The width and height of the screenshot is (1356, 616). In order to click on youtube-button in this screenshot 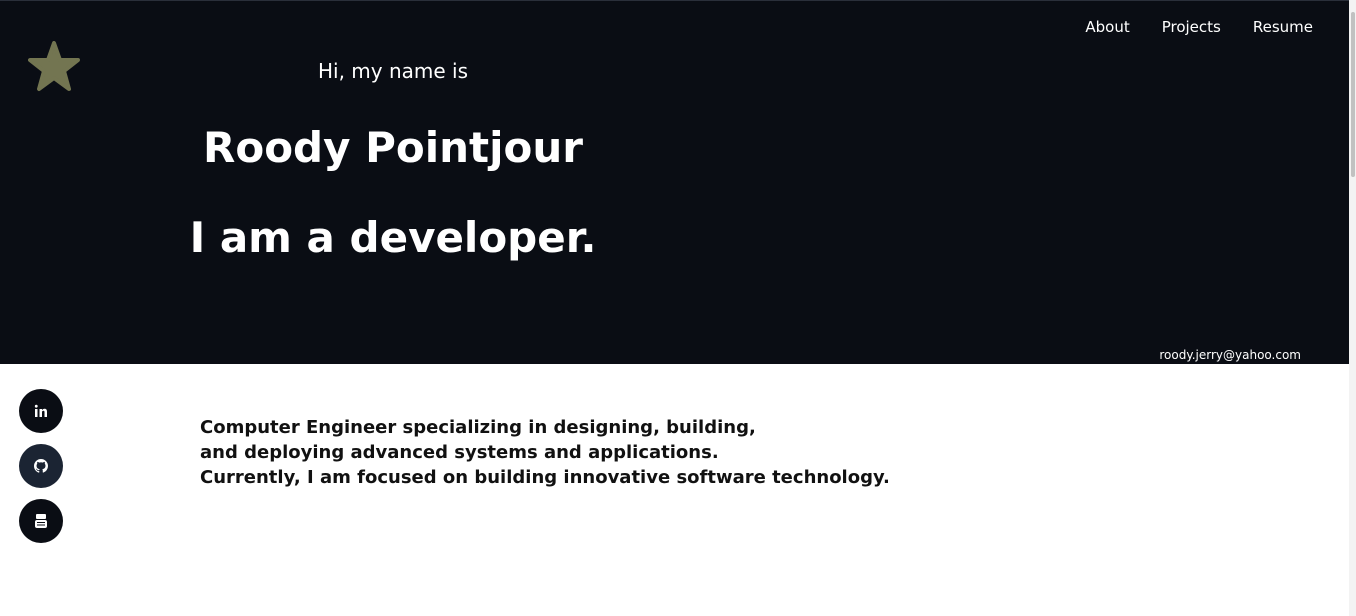, I will do `click(41, 521)`.